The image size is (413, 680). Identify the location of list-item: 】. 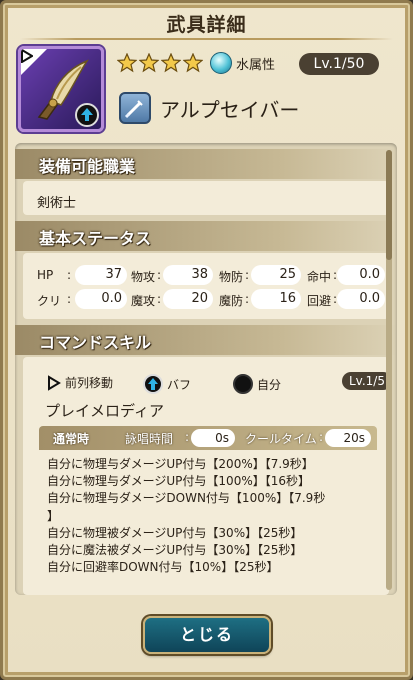
(53, 515).